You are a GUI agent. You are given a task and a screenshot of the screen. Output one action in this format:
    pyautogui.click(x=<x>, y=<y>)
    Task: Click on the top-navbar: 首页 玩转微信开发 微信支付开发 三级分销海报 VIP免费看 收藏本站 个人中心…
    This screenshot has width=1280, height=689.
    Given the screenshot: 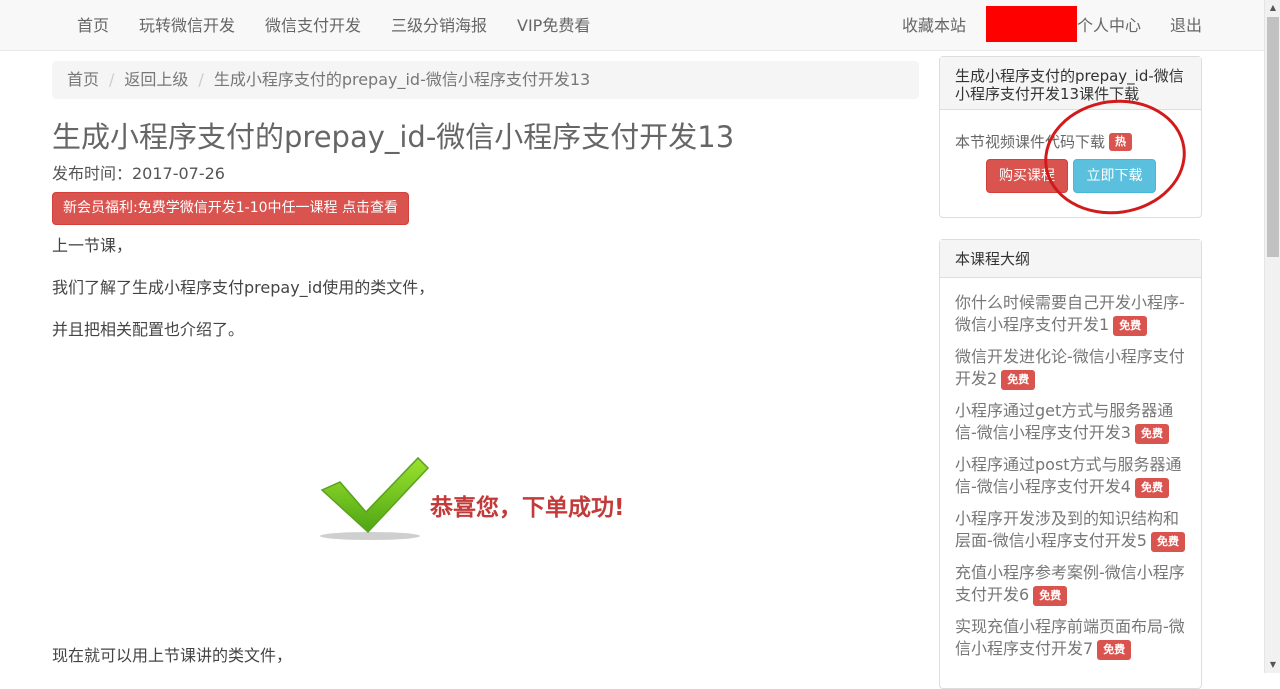 What is the action you would take?
    pyautogui.click(x=632, y=25)
    